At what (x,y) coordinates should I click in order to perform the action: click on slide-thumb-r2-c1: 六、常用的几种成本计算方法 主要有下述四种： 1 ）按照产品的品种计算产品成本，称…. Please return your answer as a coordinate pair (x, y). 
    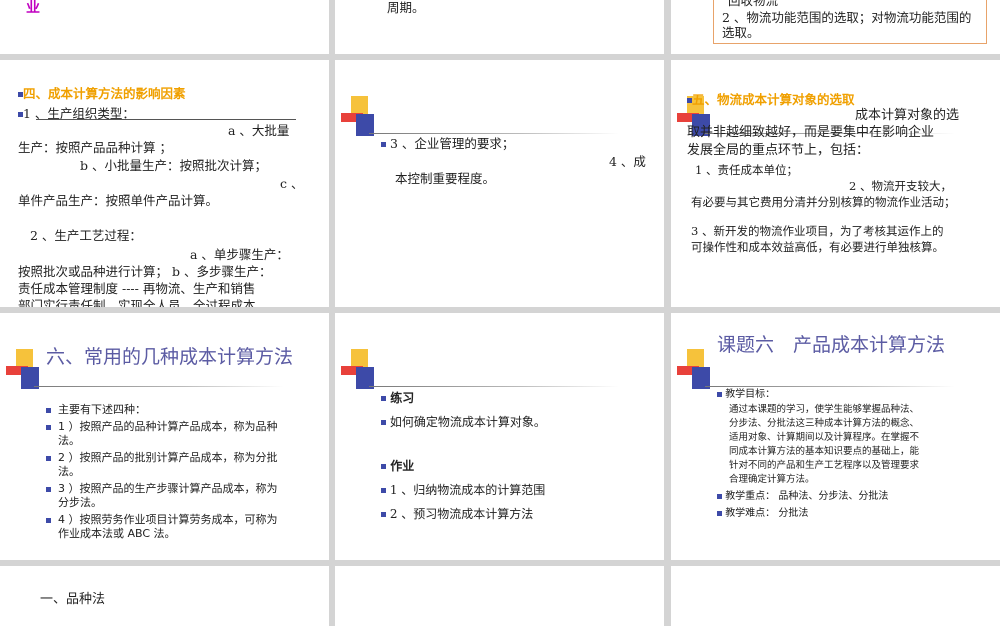
    Looking at the image, I should click on (164, 436).